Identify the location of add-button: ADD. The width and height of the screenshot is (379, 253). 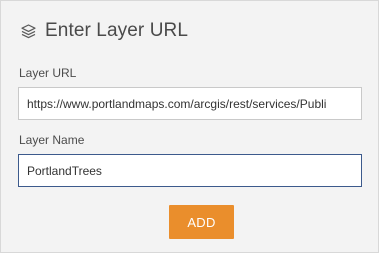
(201, 222).